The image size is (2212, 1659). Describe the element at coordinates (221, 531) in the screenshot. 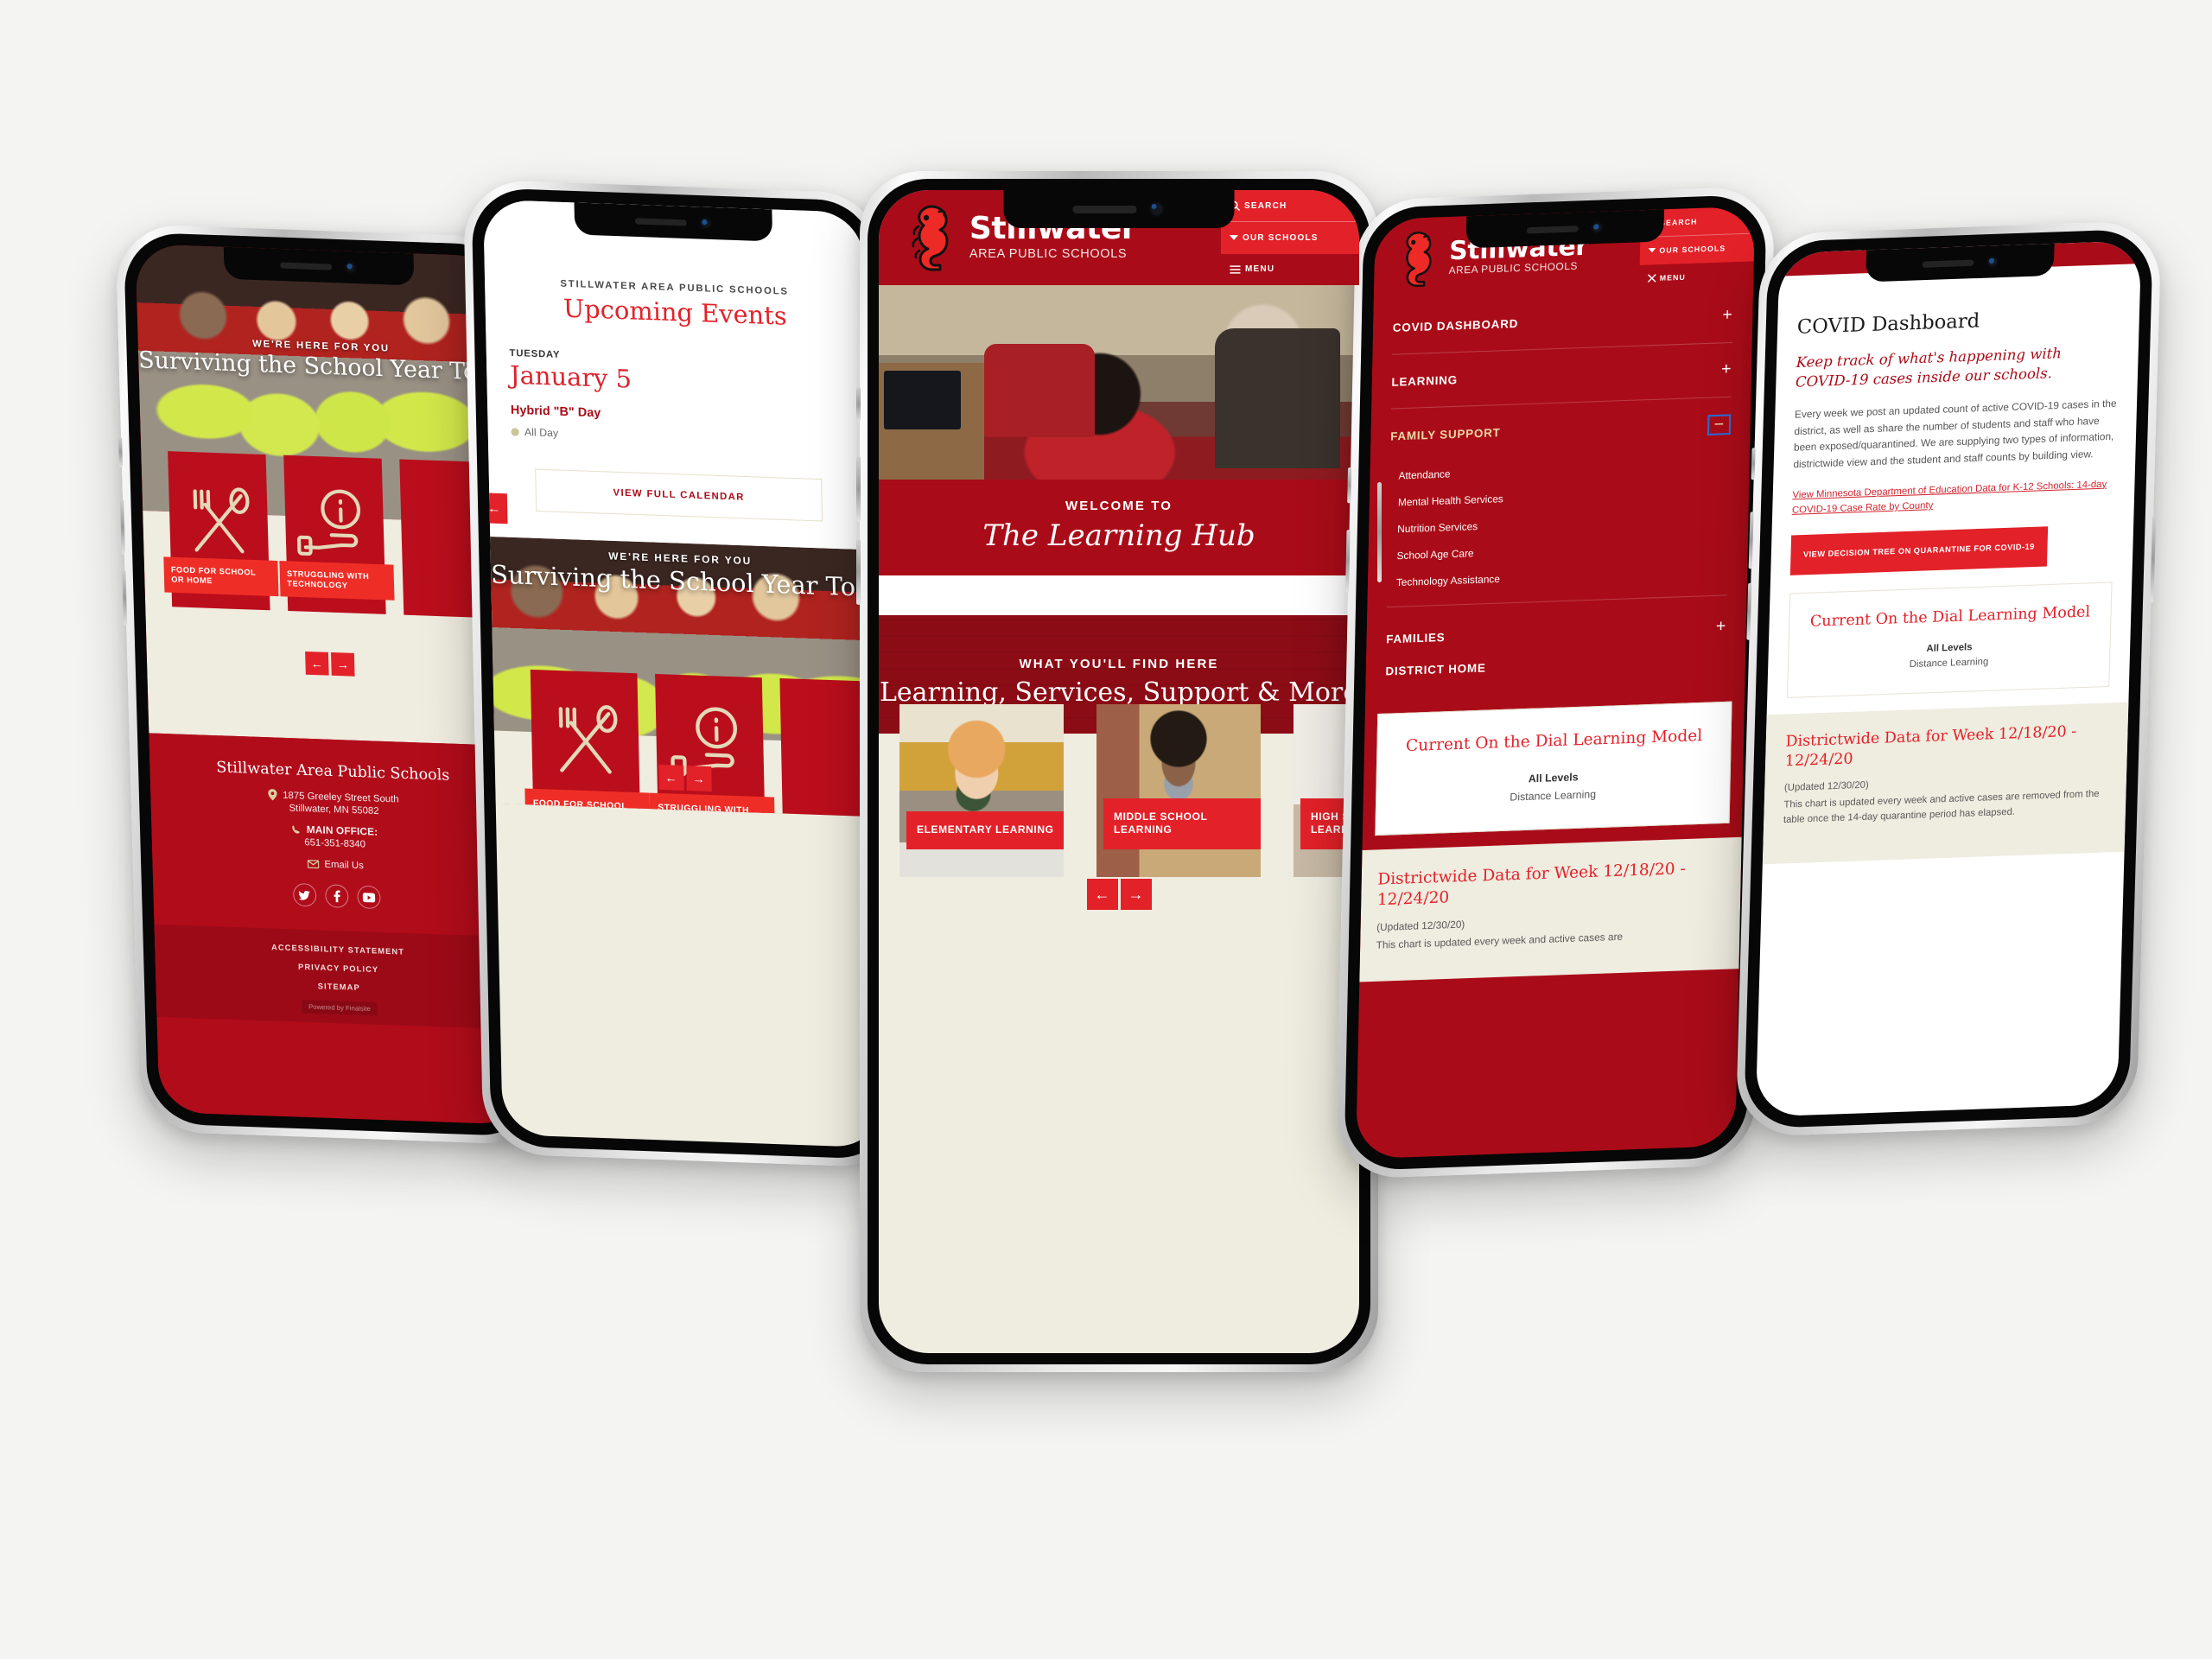

I see `p1-tile-food: FOOD FOR SCHOOL OR HOME` at that location.